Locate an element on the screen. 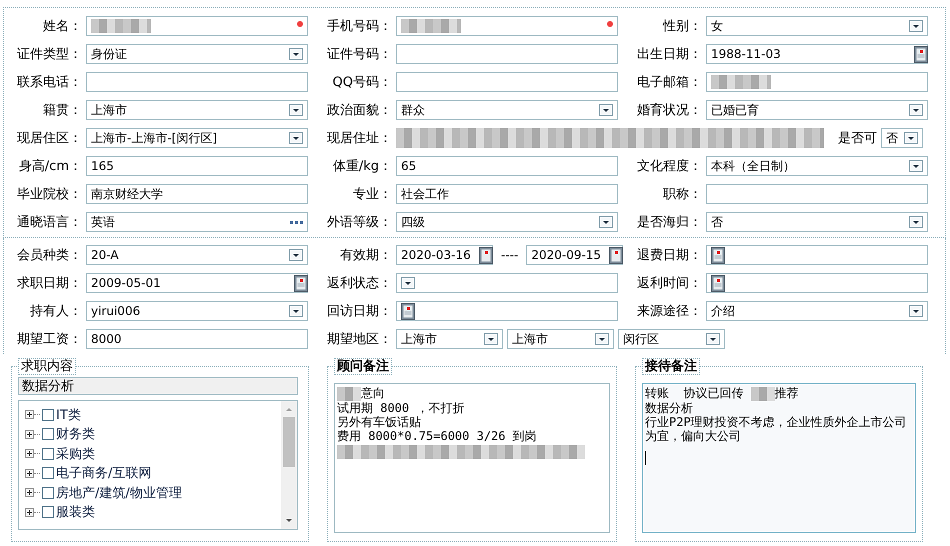  tree-item: 财务类 is located at coordinates (153, 434).